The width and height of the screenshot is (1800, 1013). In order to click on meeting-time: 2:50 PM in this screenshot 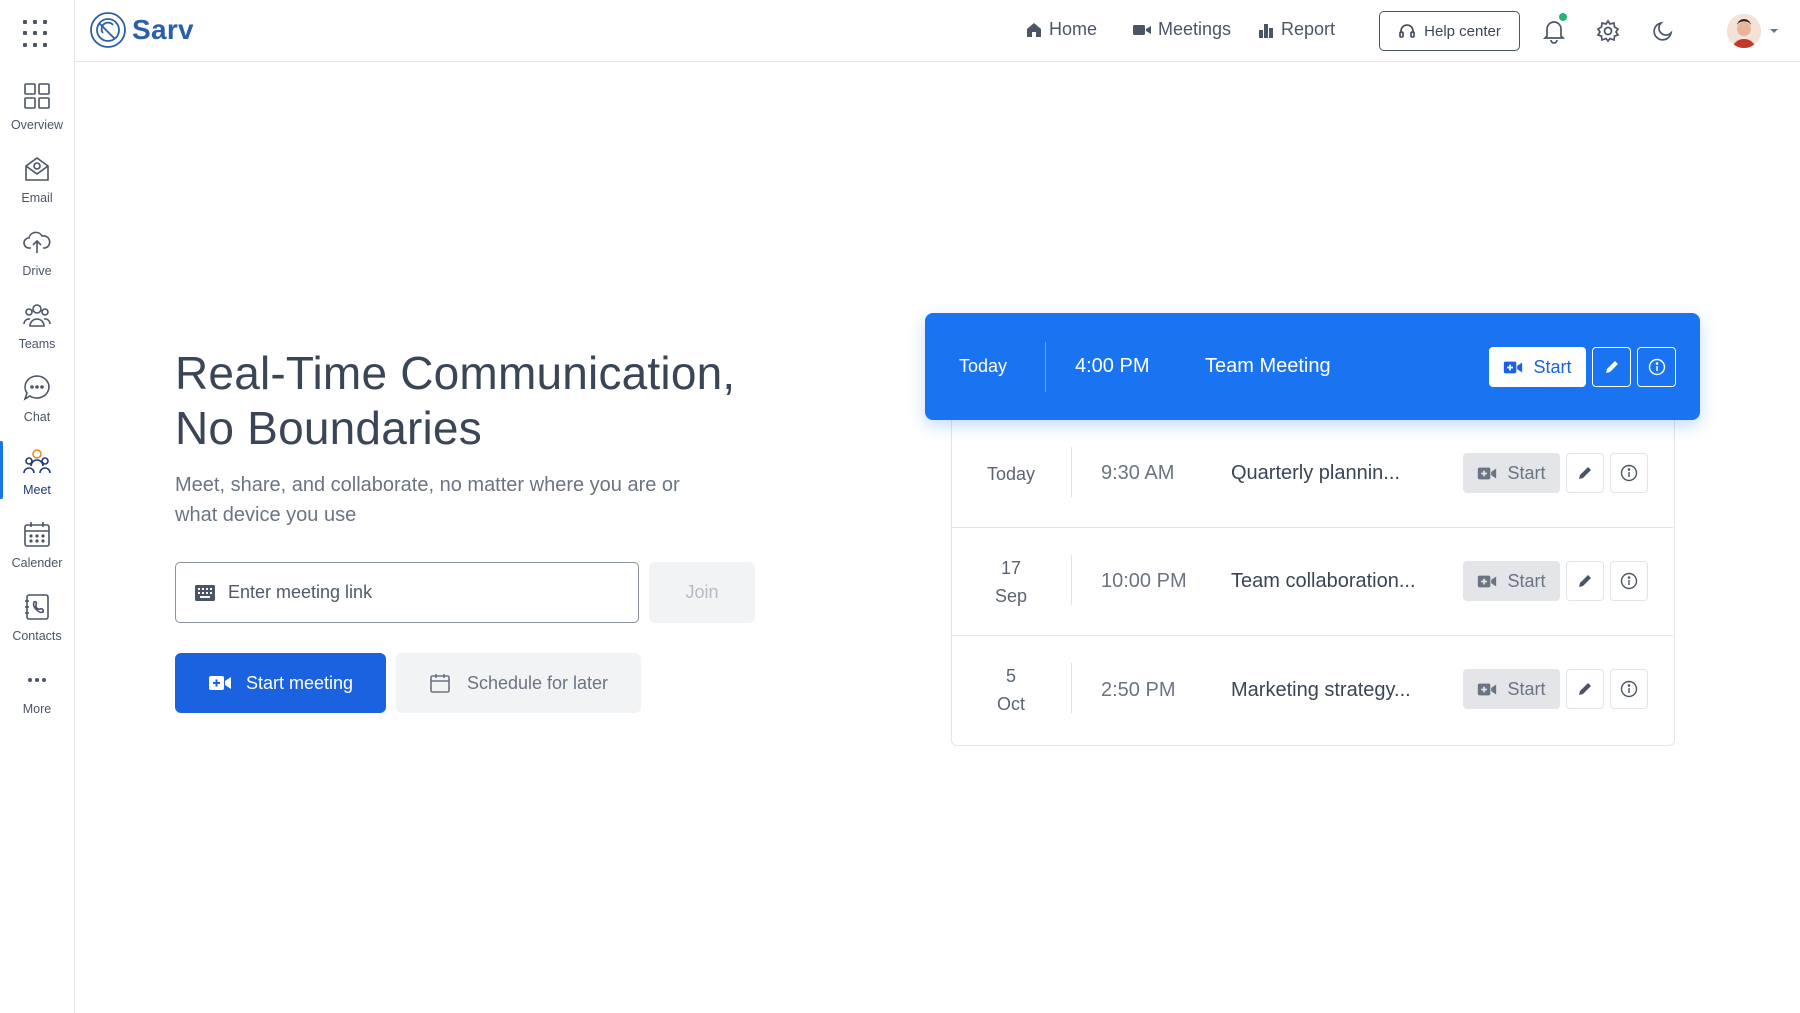, I will do `click(1138, 689)`.